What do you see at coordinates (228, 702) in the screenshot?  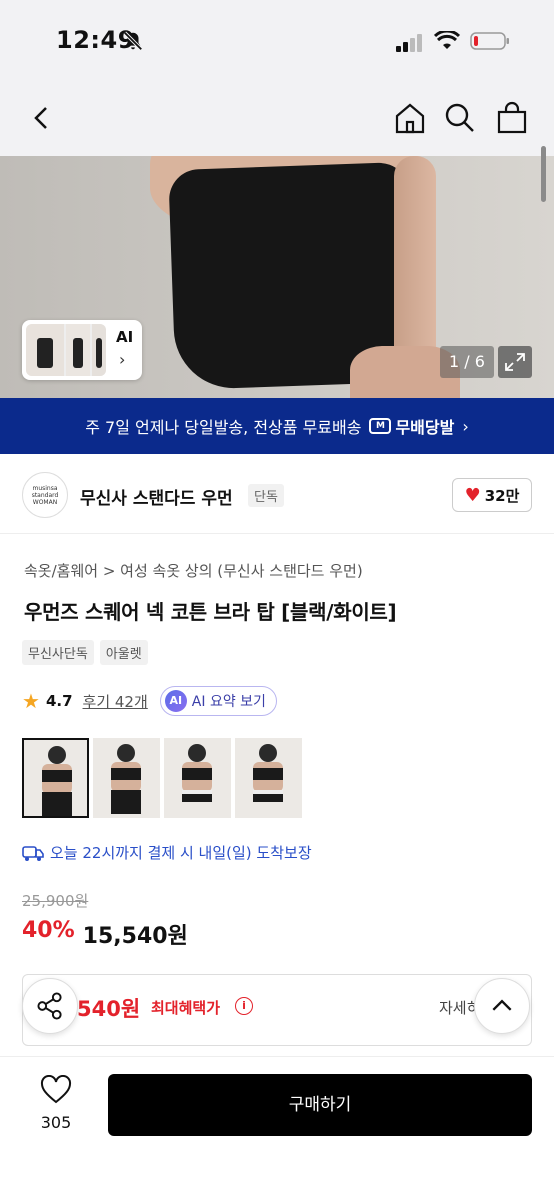 I see `ai-summary-label: AI 요약 보기` at bounding box center [228, 702].